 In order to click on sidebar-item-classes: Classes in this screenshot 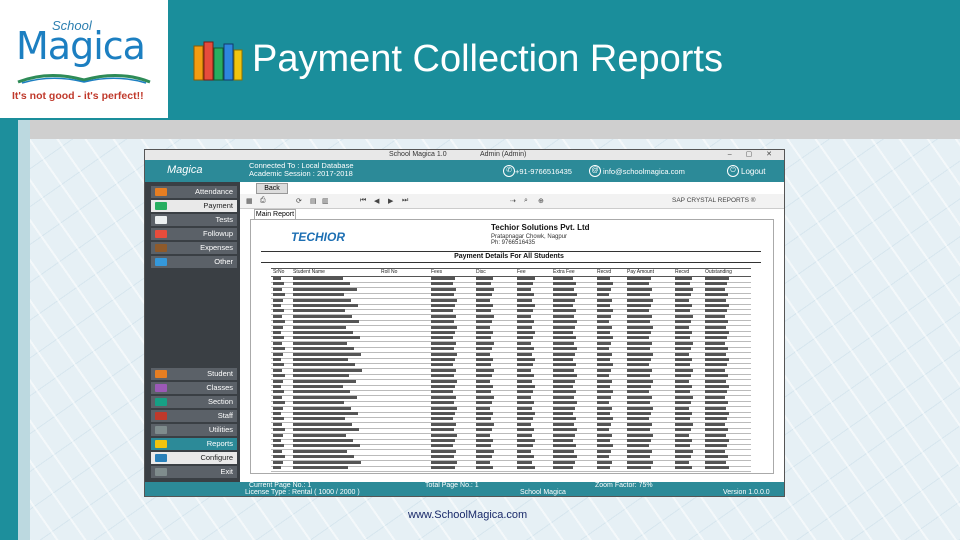, I will do `click(194, 388)`.